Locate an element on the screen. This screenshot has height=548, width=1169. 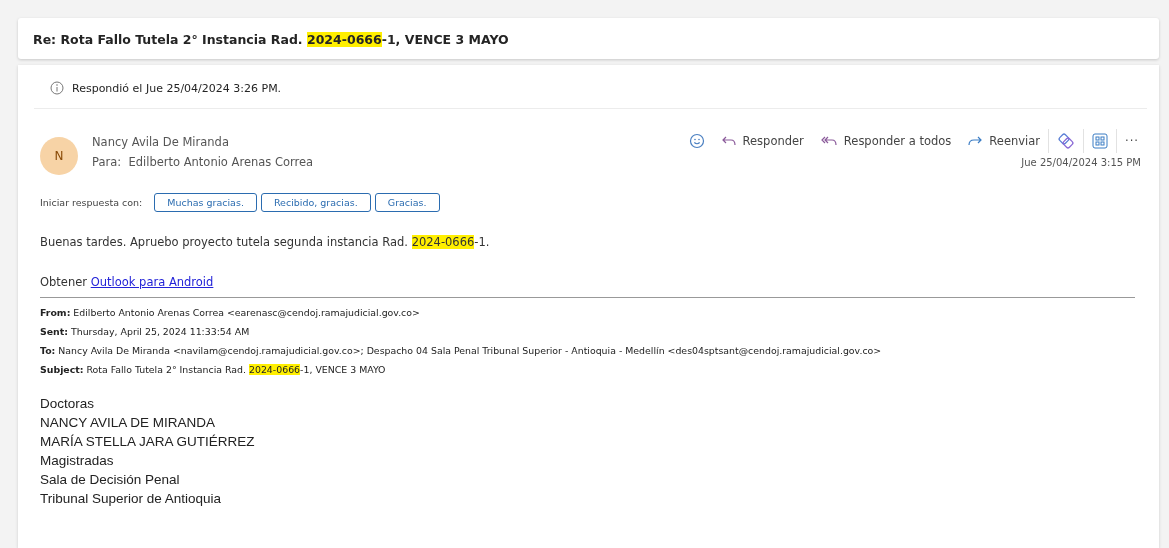
more-button: ··· is located at coordinates (1131, 141).